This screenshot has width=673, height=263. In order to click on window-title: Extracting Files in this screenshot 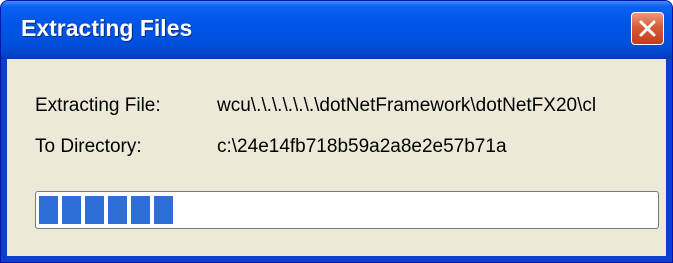, I will do `click(107, 28)`.